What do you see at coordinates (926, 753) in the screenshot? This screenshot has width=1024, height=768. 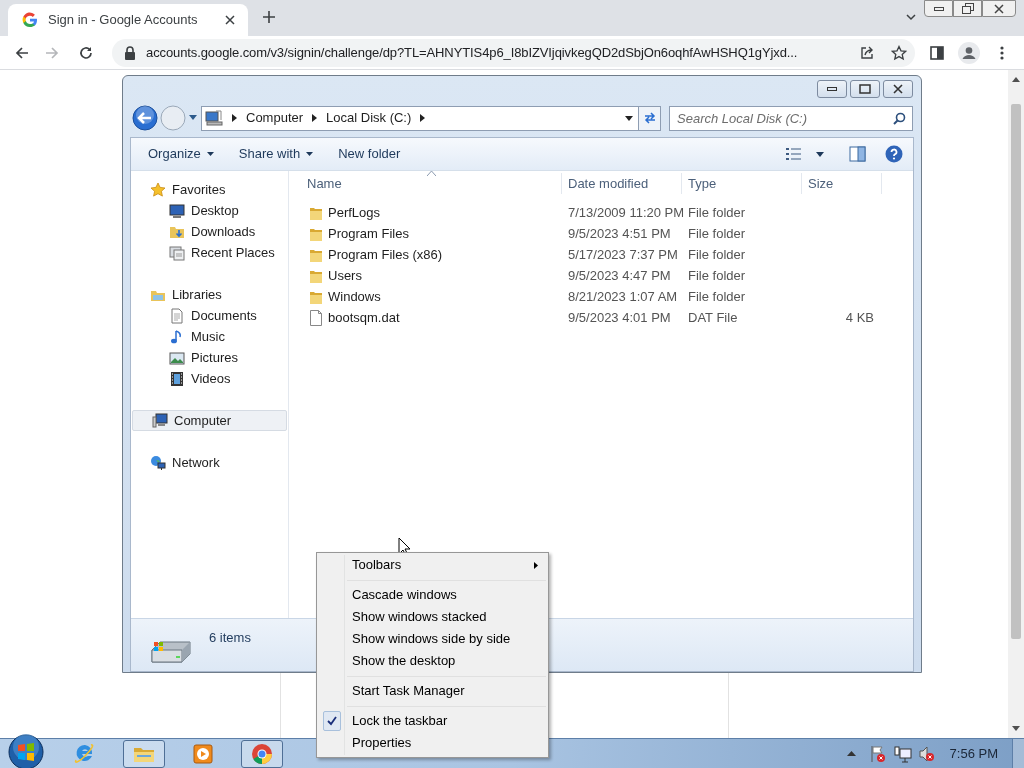 I see `speaker-muted-icon` at bounding box center [926, 753].